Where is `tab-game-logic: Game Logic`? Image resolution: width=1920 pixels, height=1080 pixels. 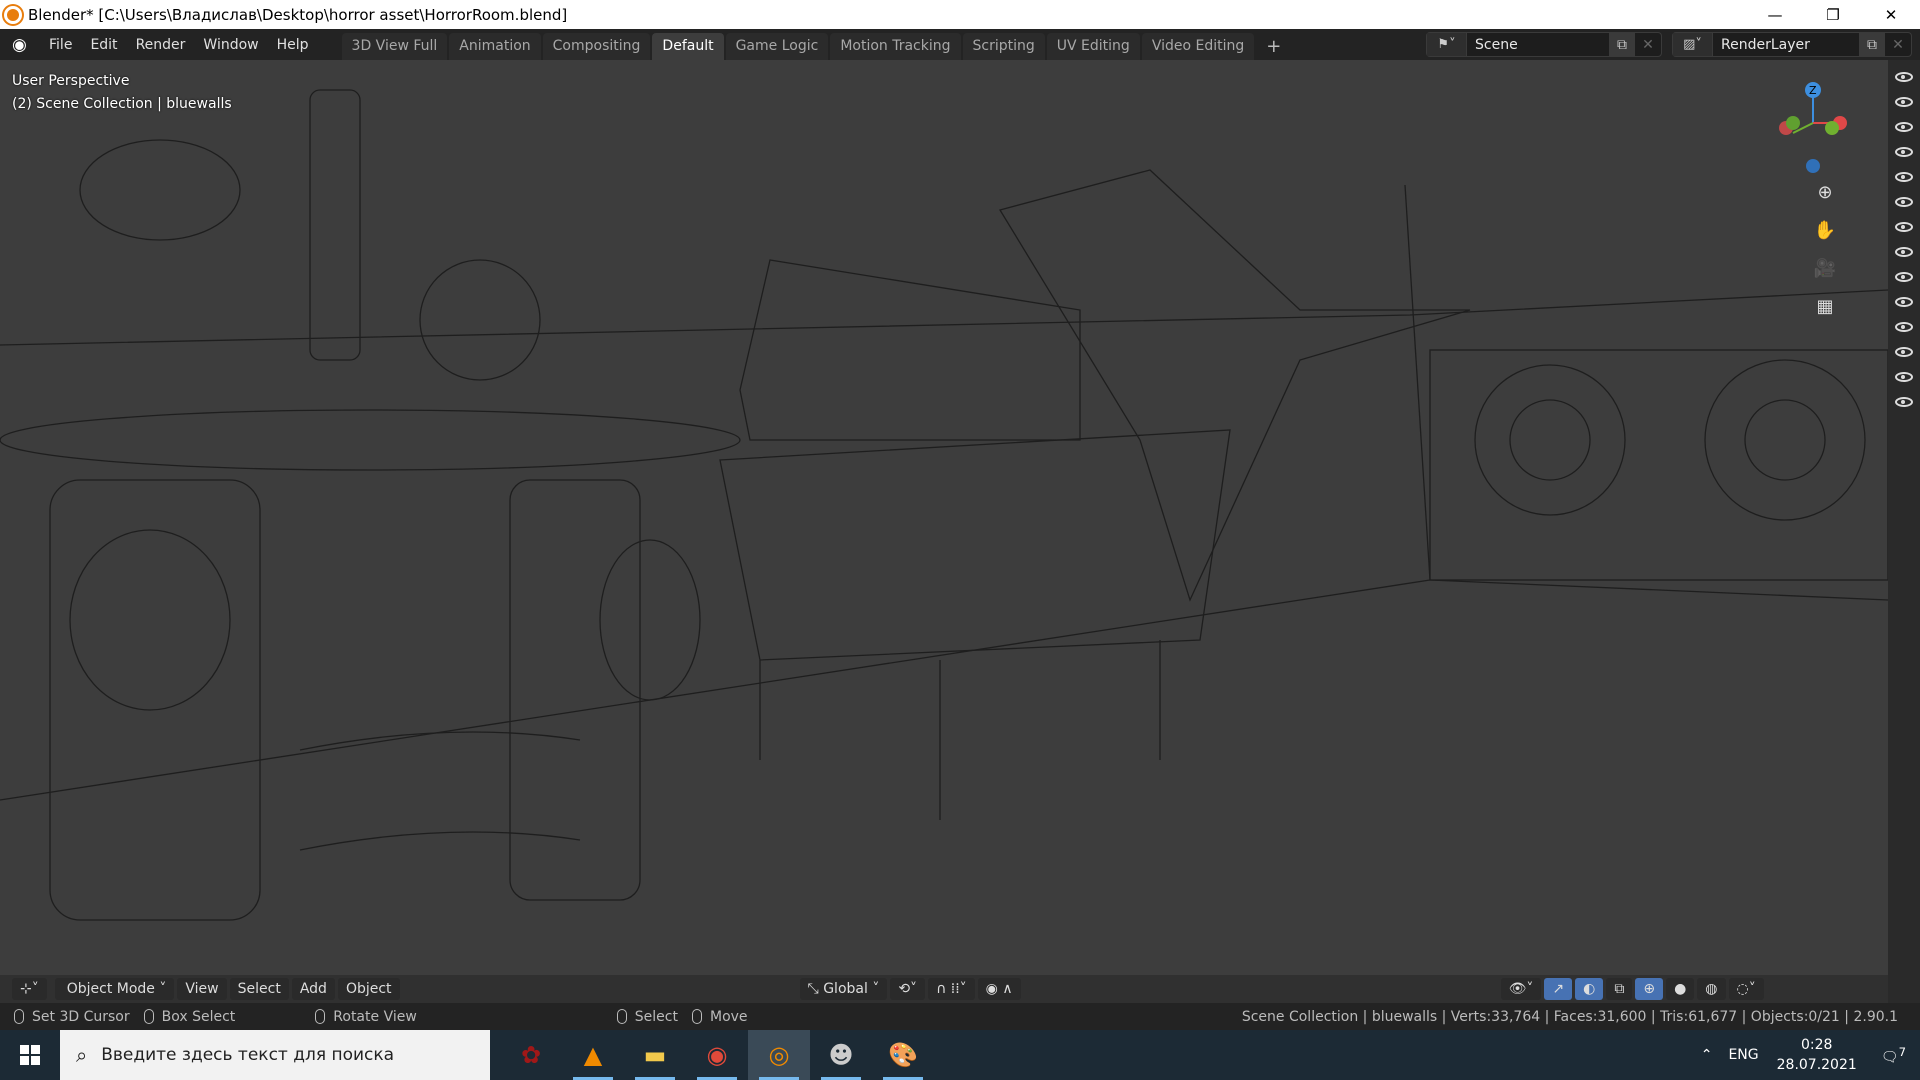
tab-game-logic: Game Logic is located at coordinates (777, 46).